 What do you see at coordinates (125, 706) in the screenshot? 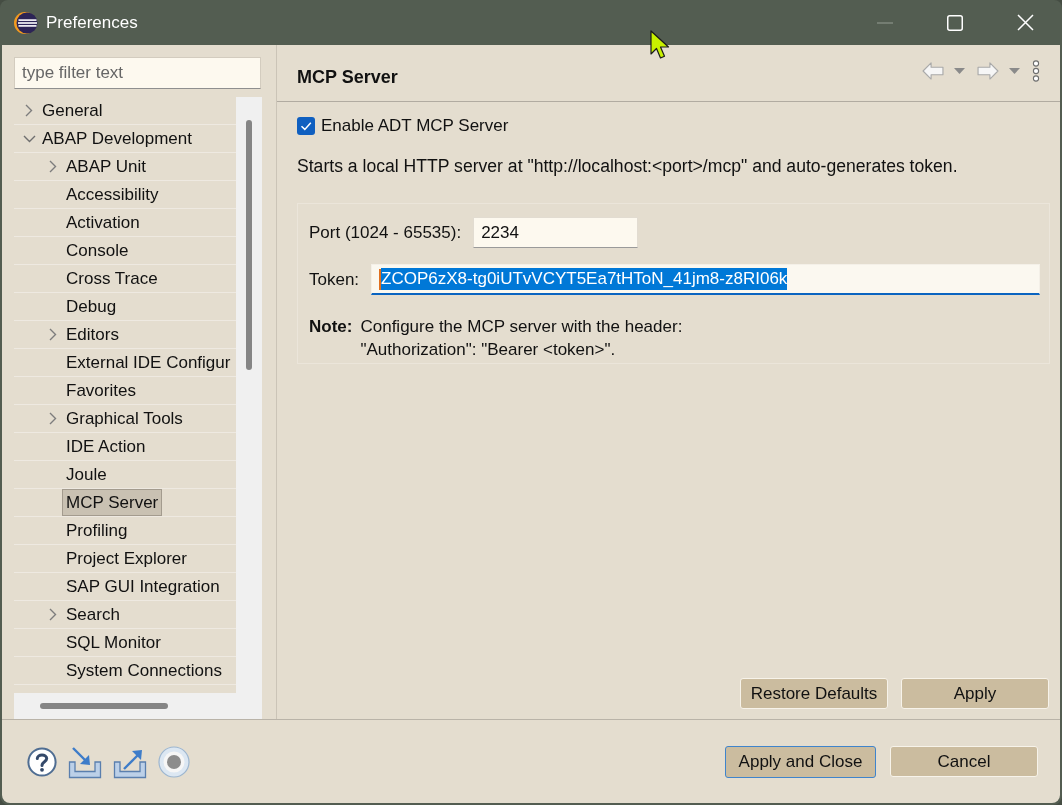
I see `horizontal-scrollbar` at bounding box center [125, 706].